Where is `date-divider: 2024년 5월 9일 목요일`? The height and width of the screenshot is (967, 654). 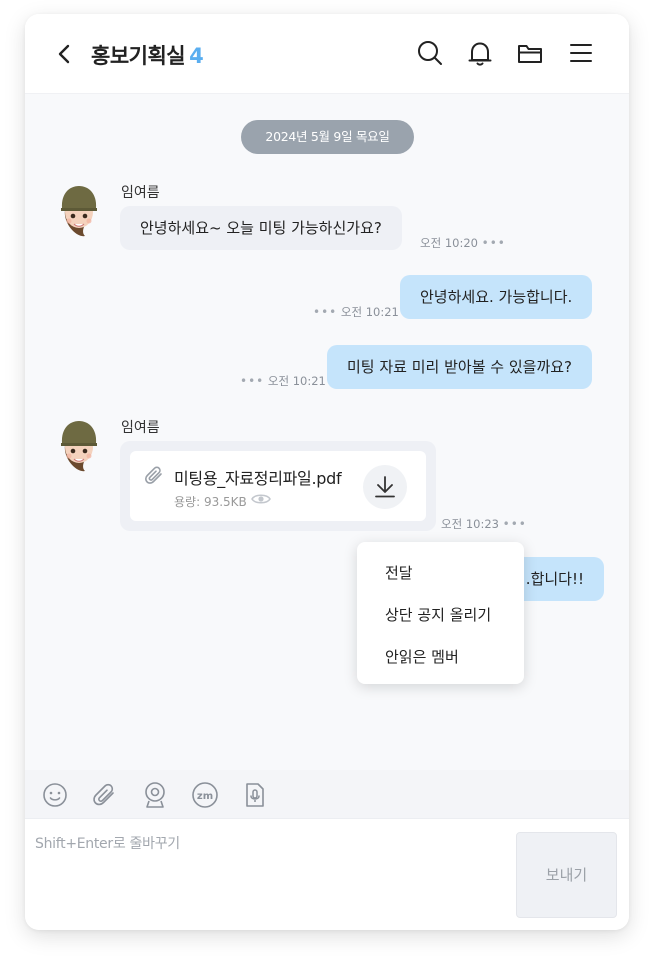
date-divider: 2024년 5월 9일 목요일 is located at coordinates (327, 137).